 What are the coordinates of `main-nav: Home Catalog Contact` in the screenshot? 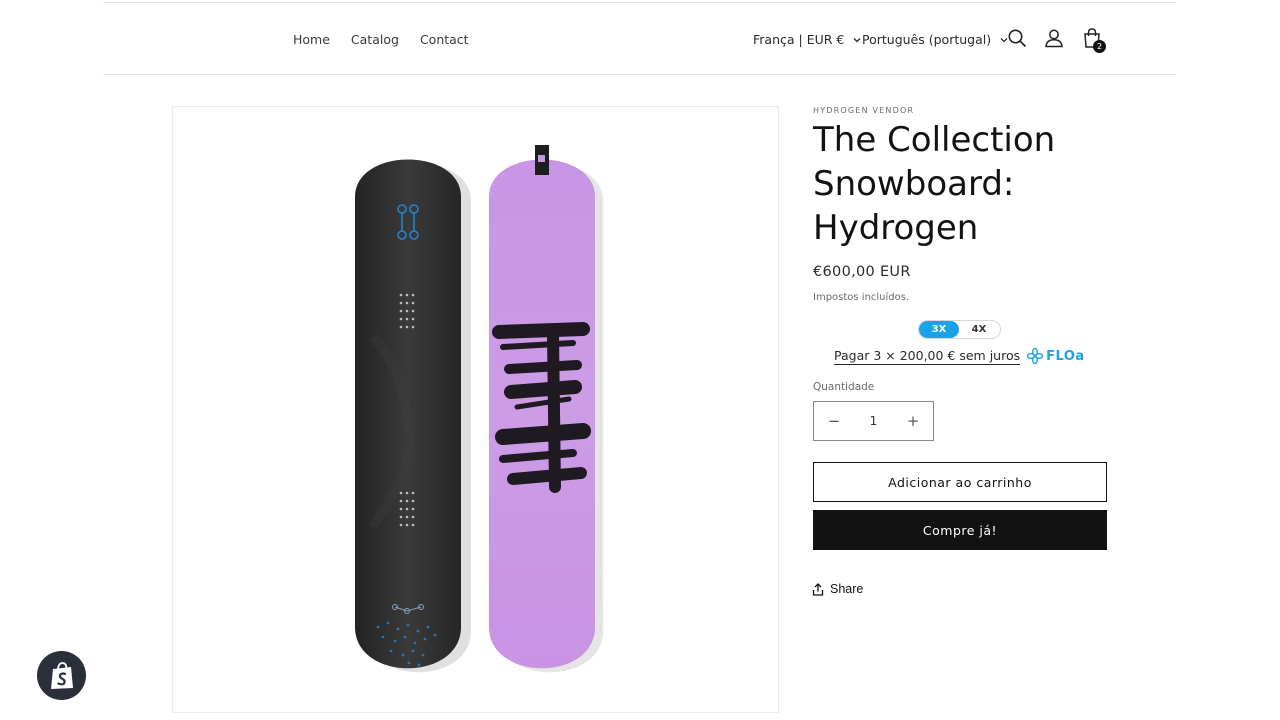 It's located at (381, 39).